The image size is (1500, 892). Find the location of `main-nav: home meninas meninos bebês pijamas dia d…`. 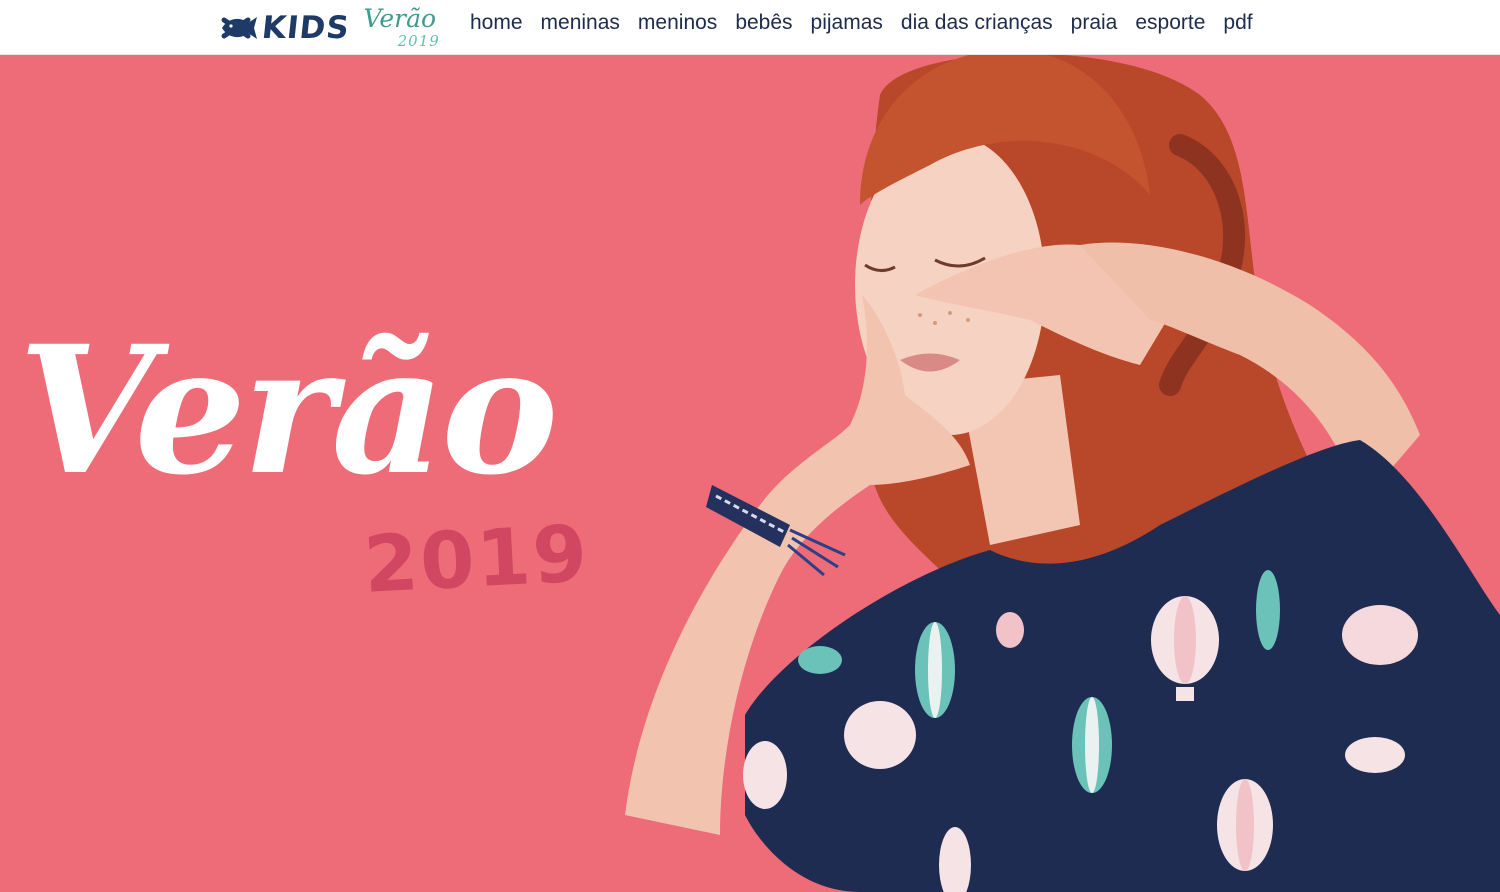

main-nav: home meninas meninos bebês pijamas dia d… is located at coordinates (861, 23).